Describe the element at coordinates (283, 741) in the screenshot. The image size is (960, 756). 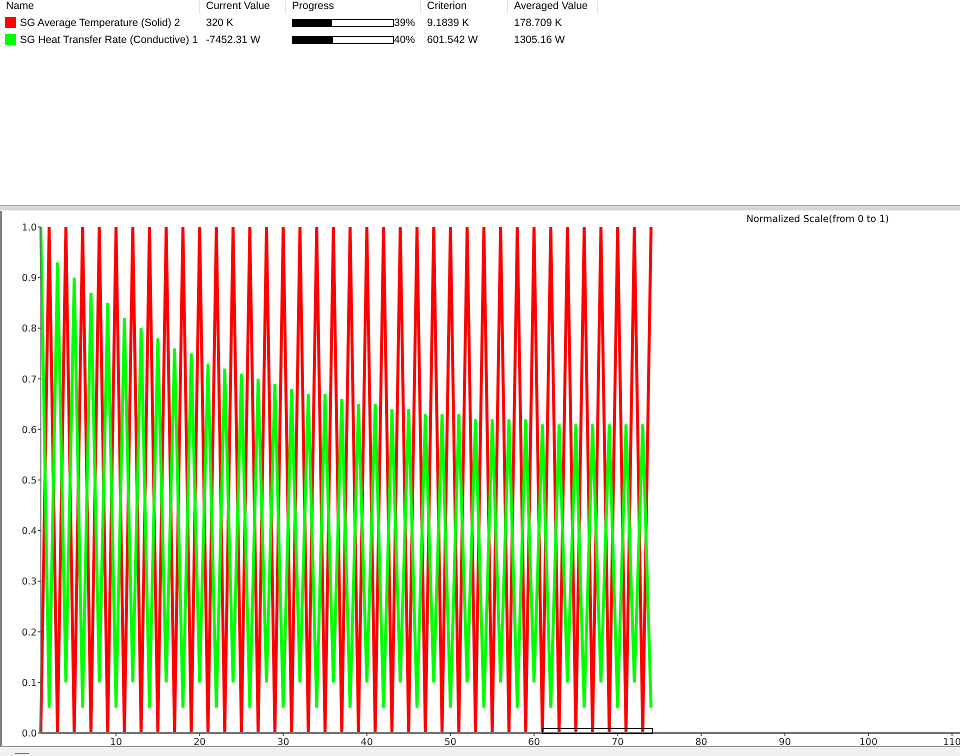
I see `tick-label: 30` at that location.